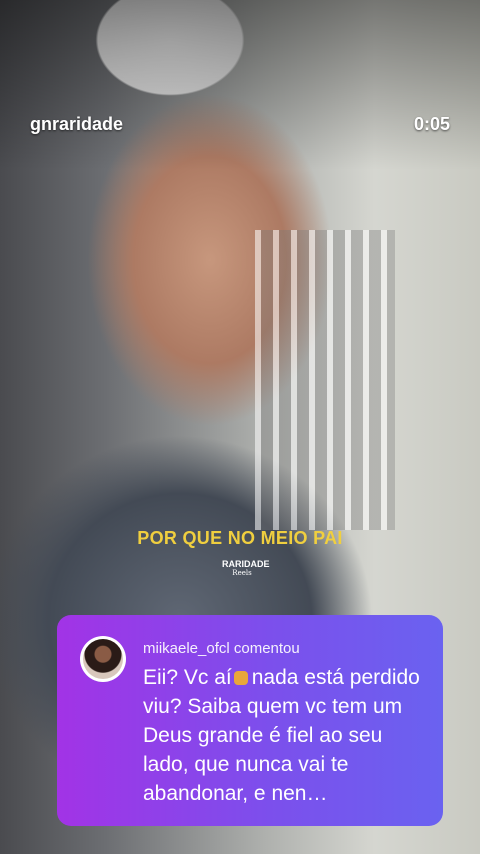  I want to click on comment-text-start: Eii? Vc aí, so click(187, 677).